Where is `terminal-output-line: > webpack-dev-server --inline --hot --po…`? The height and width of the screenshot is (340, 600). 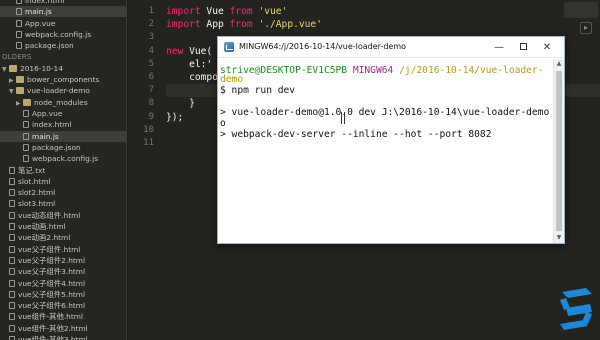 terminal-output-line: > webpack-dev-server --inline --hot --po… is located at coordinates (356, 134).